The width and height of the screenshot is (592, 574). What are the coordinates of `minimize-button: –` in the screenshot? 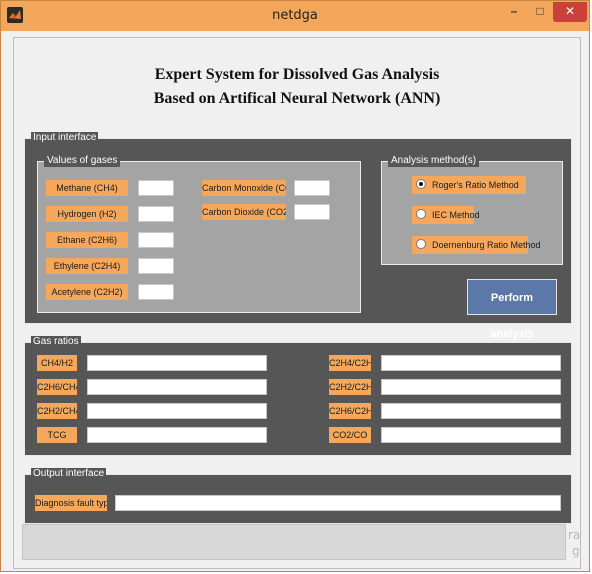 It's located at (514, 12).